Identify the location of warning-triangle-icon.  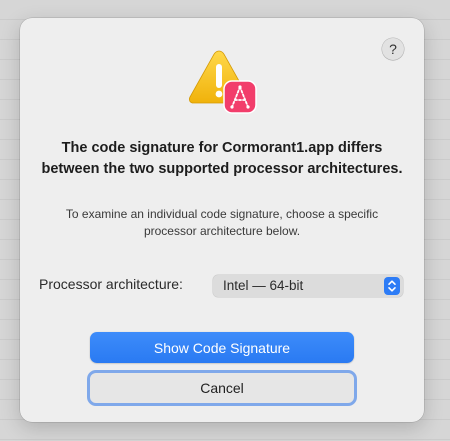
(224, 81).